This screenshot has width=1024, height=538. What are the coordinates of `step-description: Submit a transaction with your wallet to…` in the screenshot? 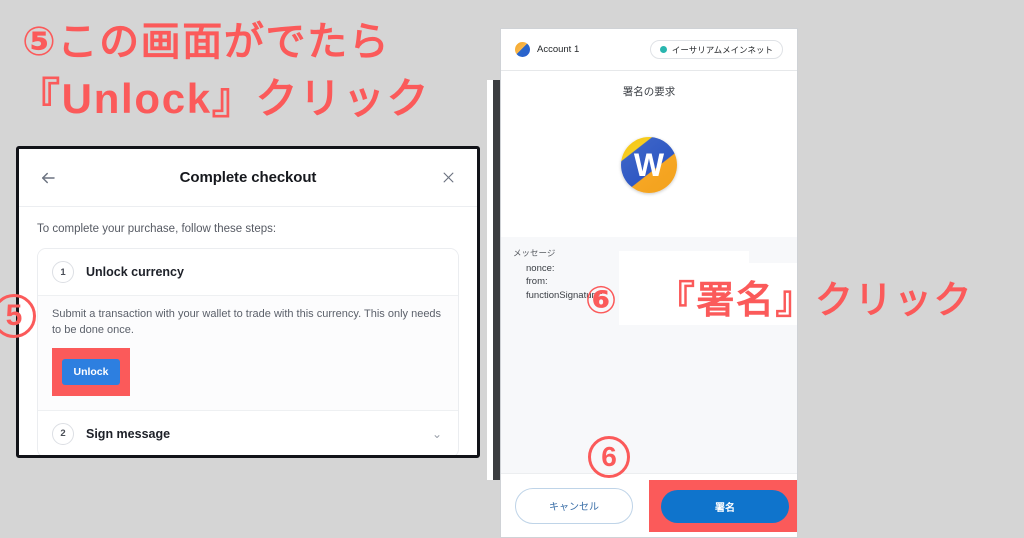 It's located at (247, 322).